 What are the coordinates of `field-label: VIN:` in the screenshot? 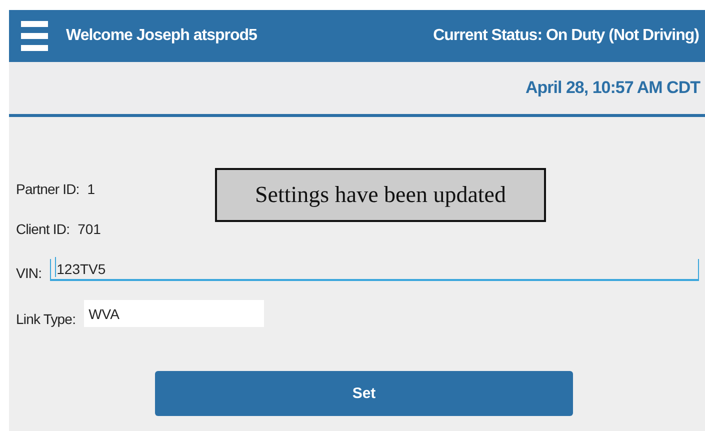 It's located at (29, 273).